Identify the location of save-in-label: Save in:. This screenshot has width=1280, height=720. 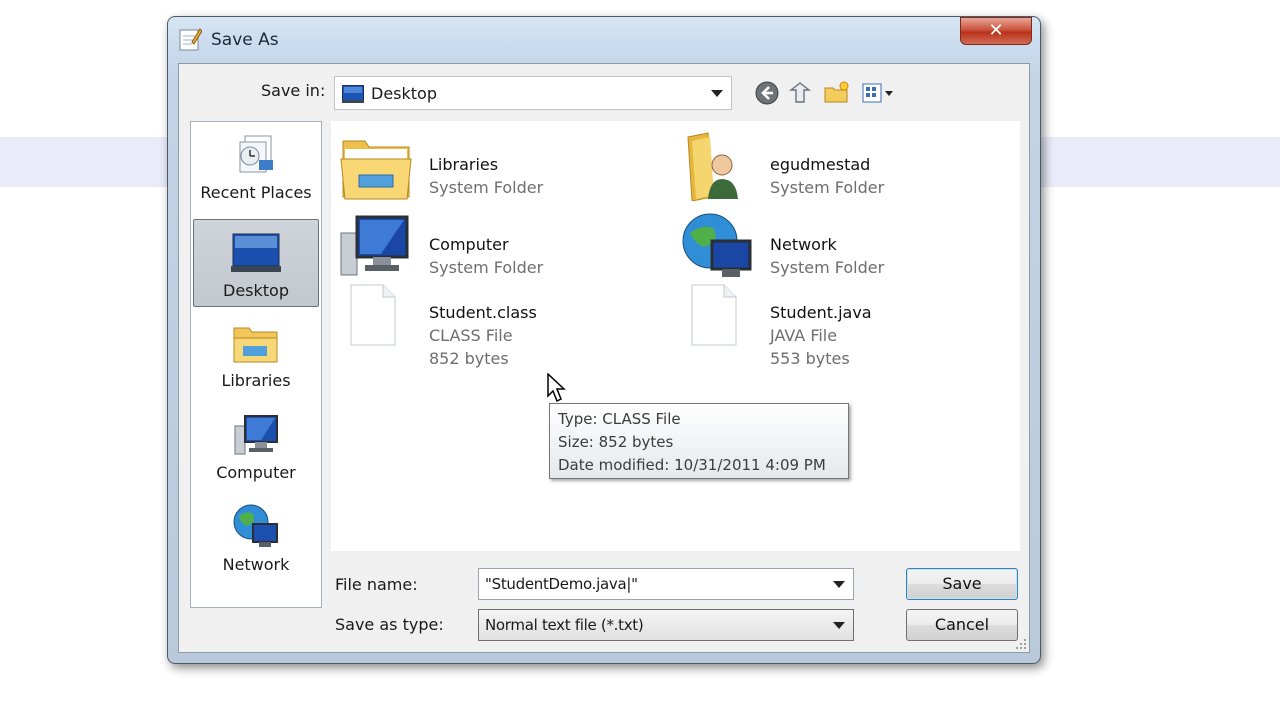
(293, 90).